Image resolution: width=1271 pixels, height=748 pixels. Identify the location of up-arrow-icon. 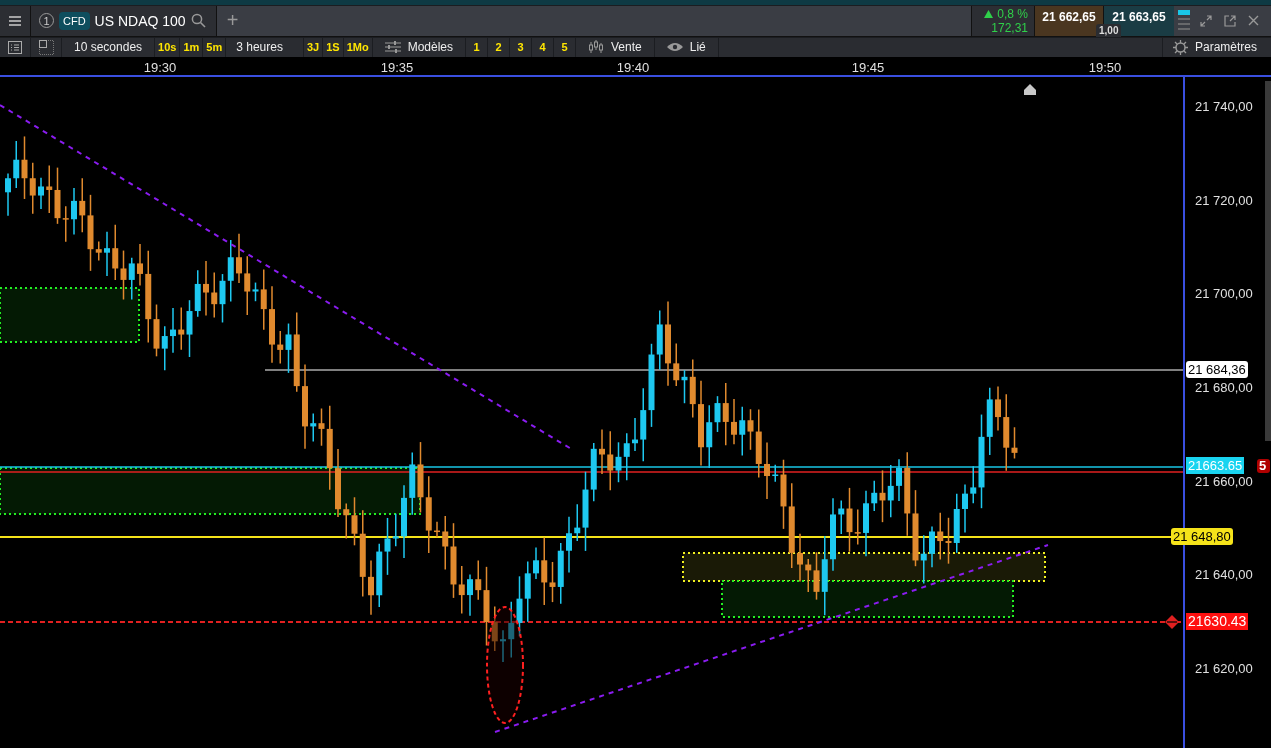
(989, 13).